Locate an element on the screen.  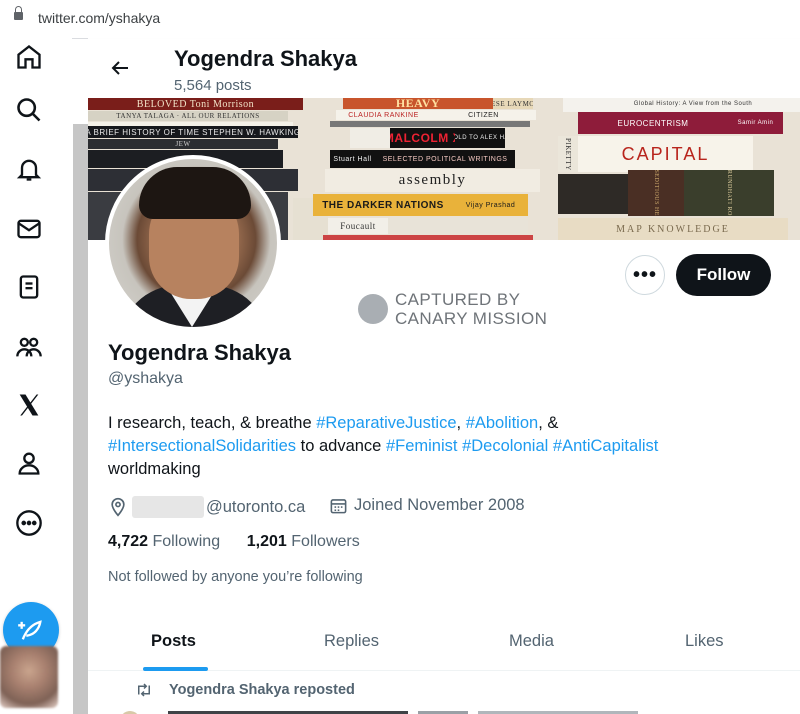
url-text: twitter.com/yshakya is located at coordinates (99, 18).